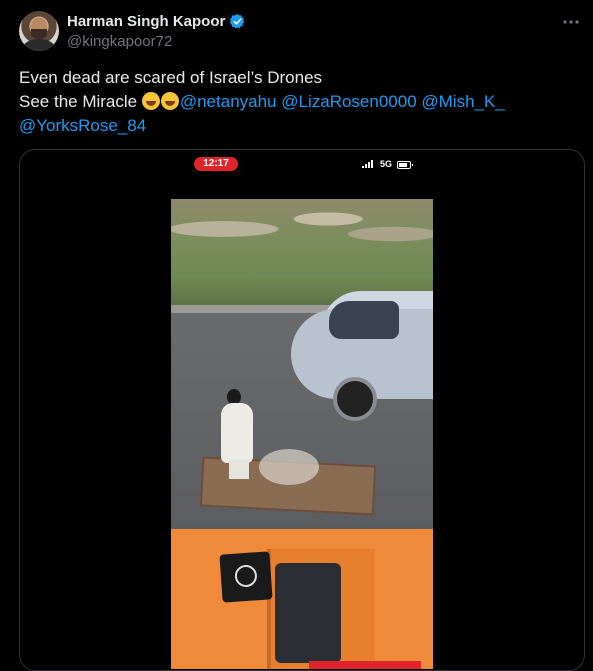 This screenshot has width=593, height=671. I want to click on phone-time: 12:17, so click(216, 164).